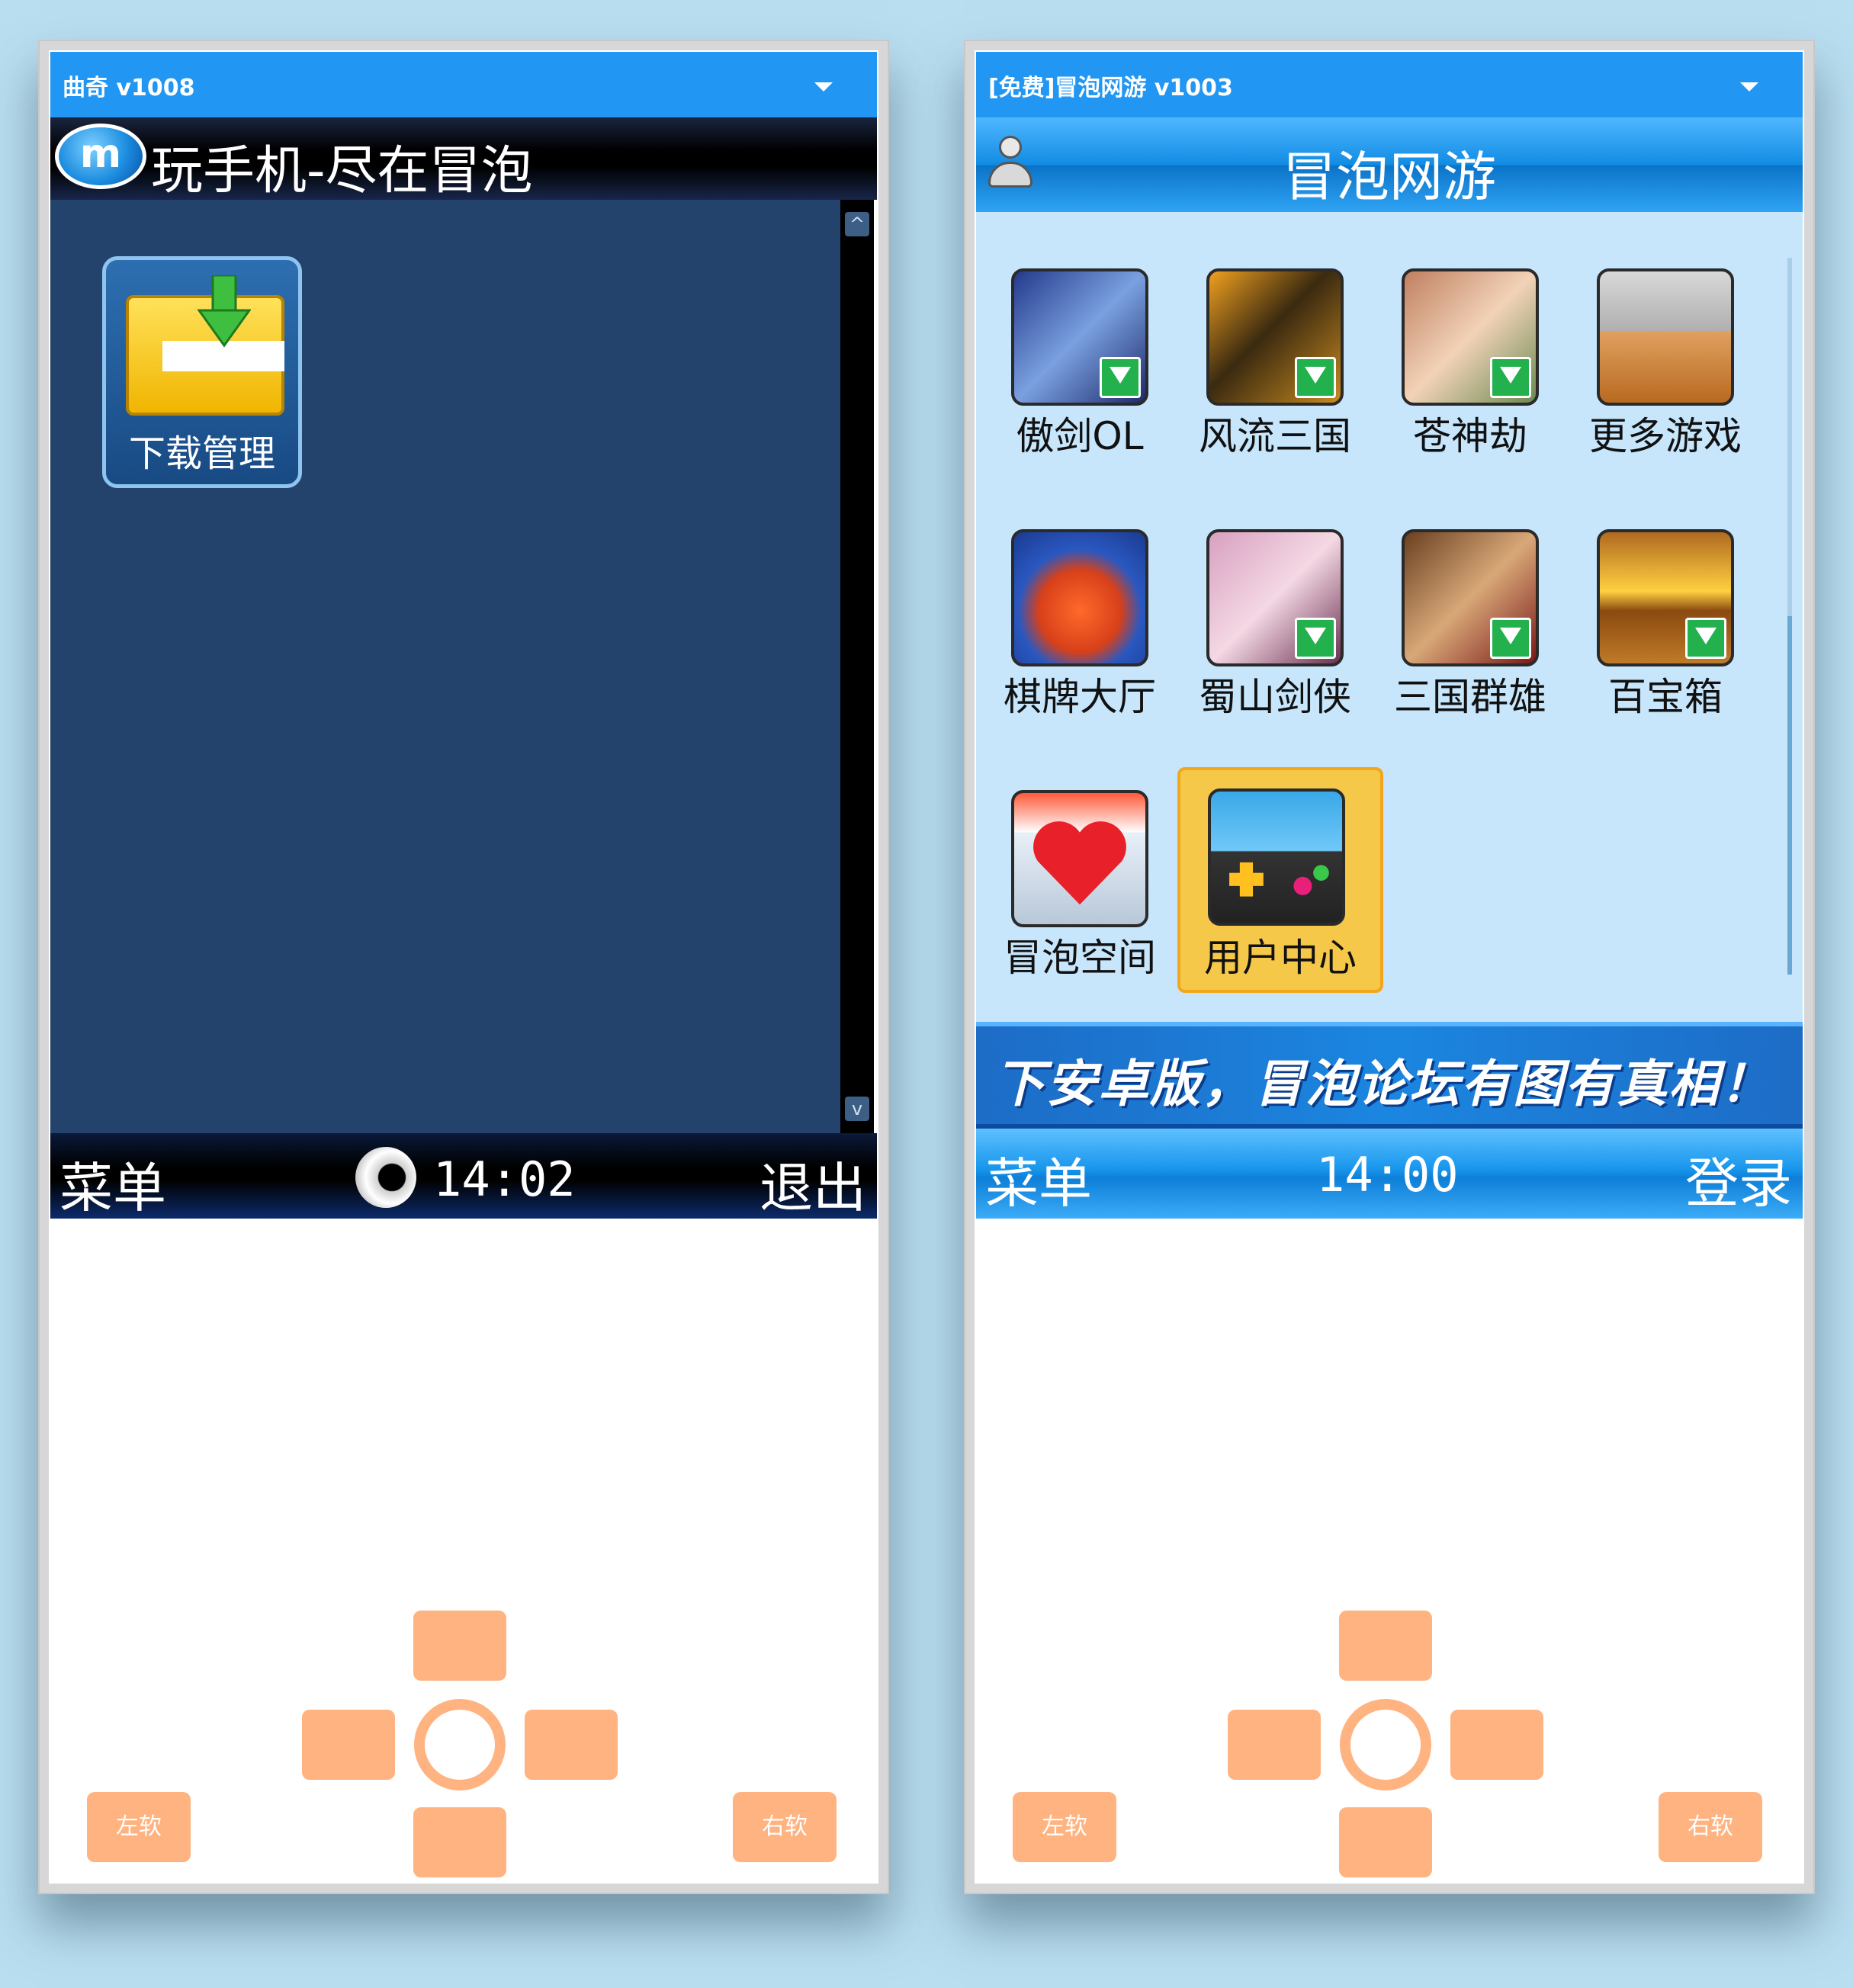 This screenshot has height=1988, width=1853. I want to click on game-item: 更多游戏, so click(1652, 355).